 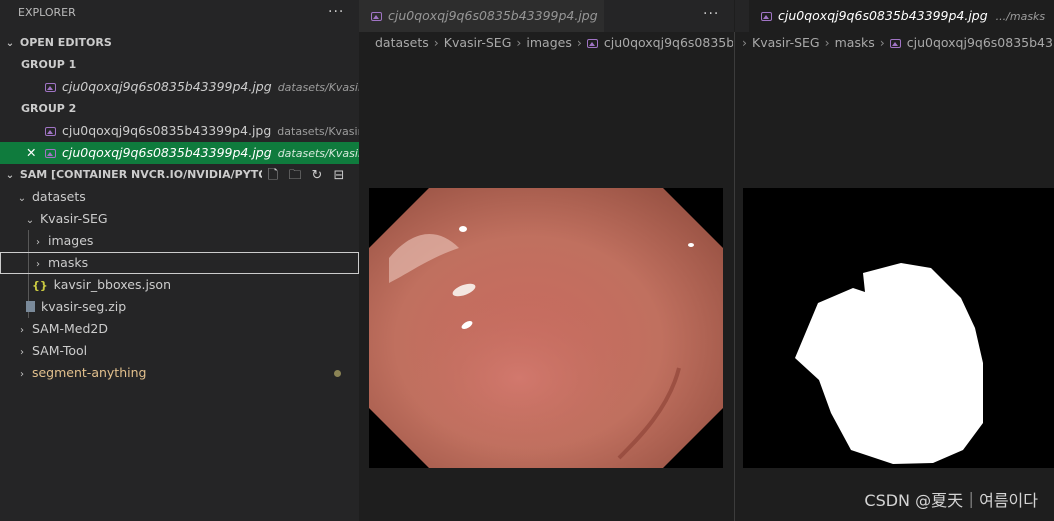 What do you see at coordinates (35, 153) in the screenshot?
I see `close-icon: ✕` at bounding box center [35, 153].